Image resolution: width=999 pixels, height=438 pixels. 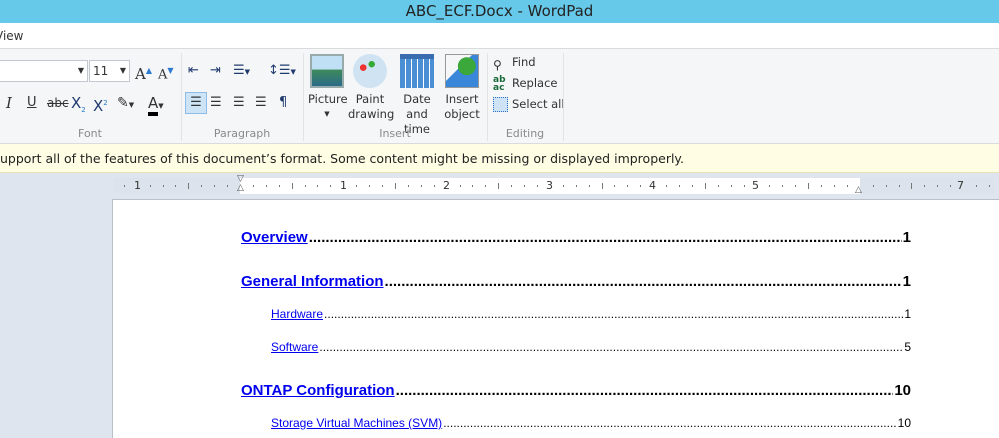 I want to click on decrease-indent-button: ⇤, so click(x=193, y=71).